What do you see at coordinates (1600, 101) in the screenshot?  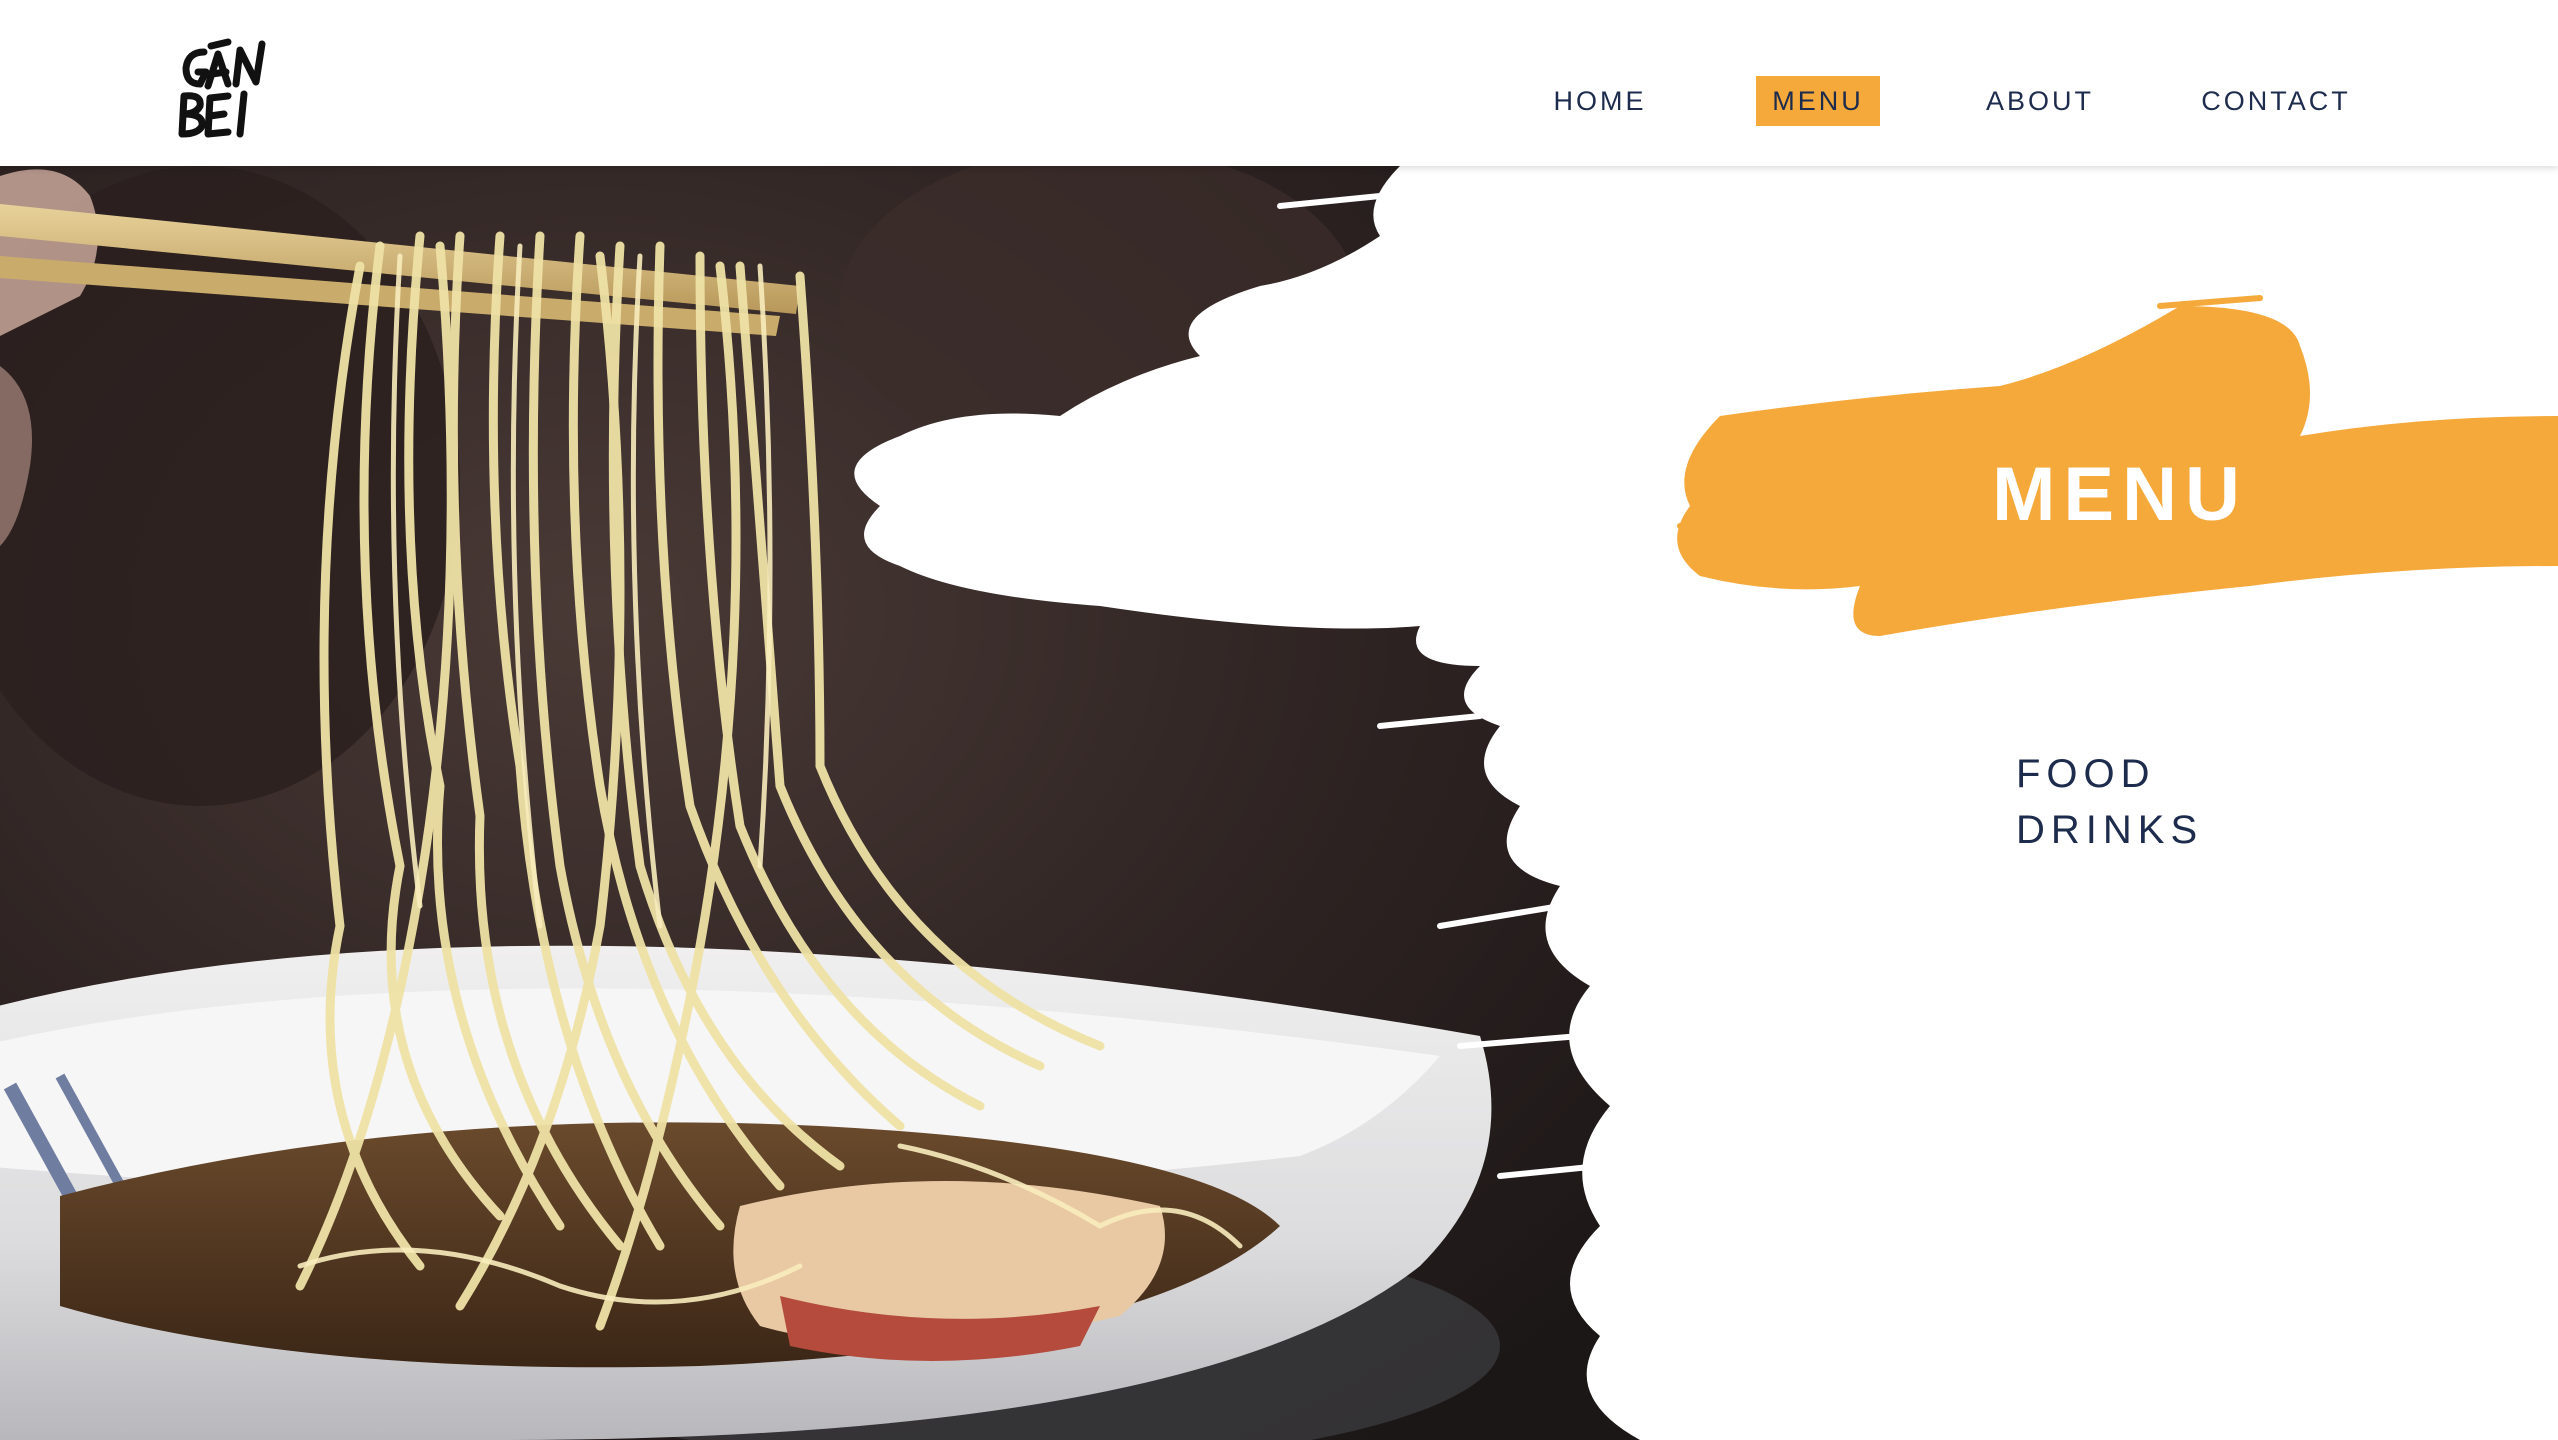 I see `nav-item-home: HOME` at bounding box center [1600, 101].